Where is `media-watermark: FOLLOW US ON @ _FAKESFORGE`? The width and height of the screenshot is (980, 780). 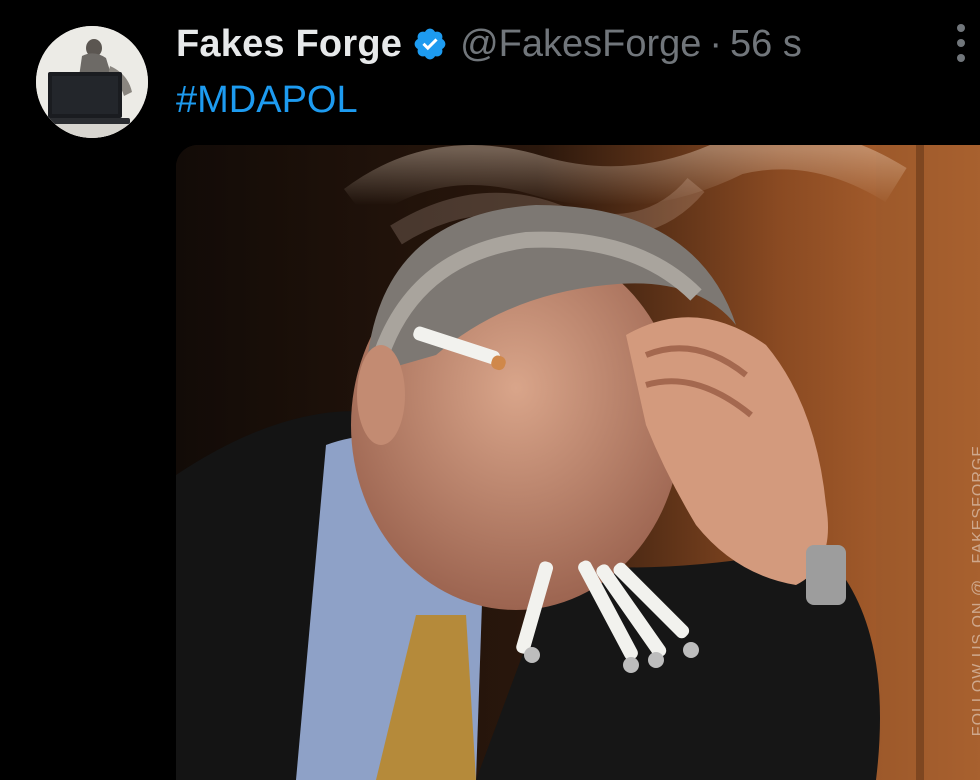 media-watermark: FOLLOW US ON @ _FAKESFORGE is located at coordinates (975, 591).